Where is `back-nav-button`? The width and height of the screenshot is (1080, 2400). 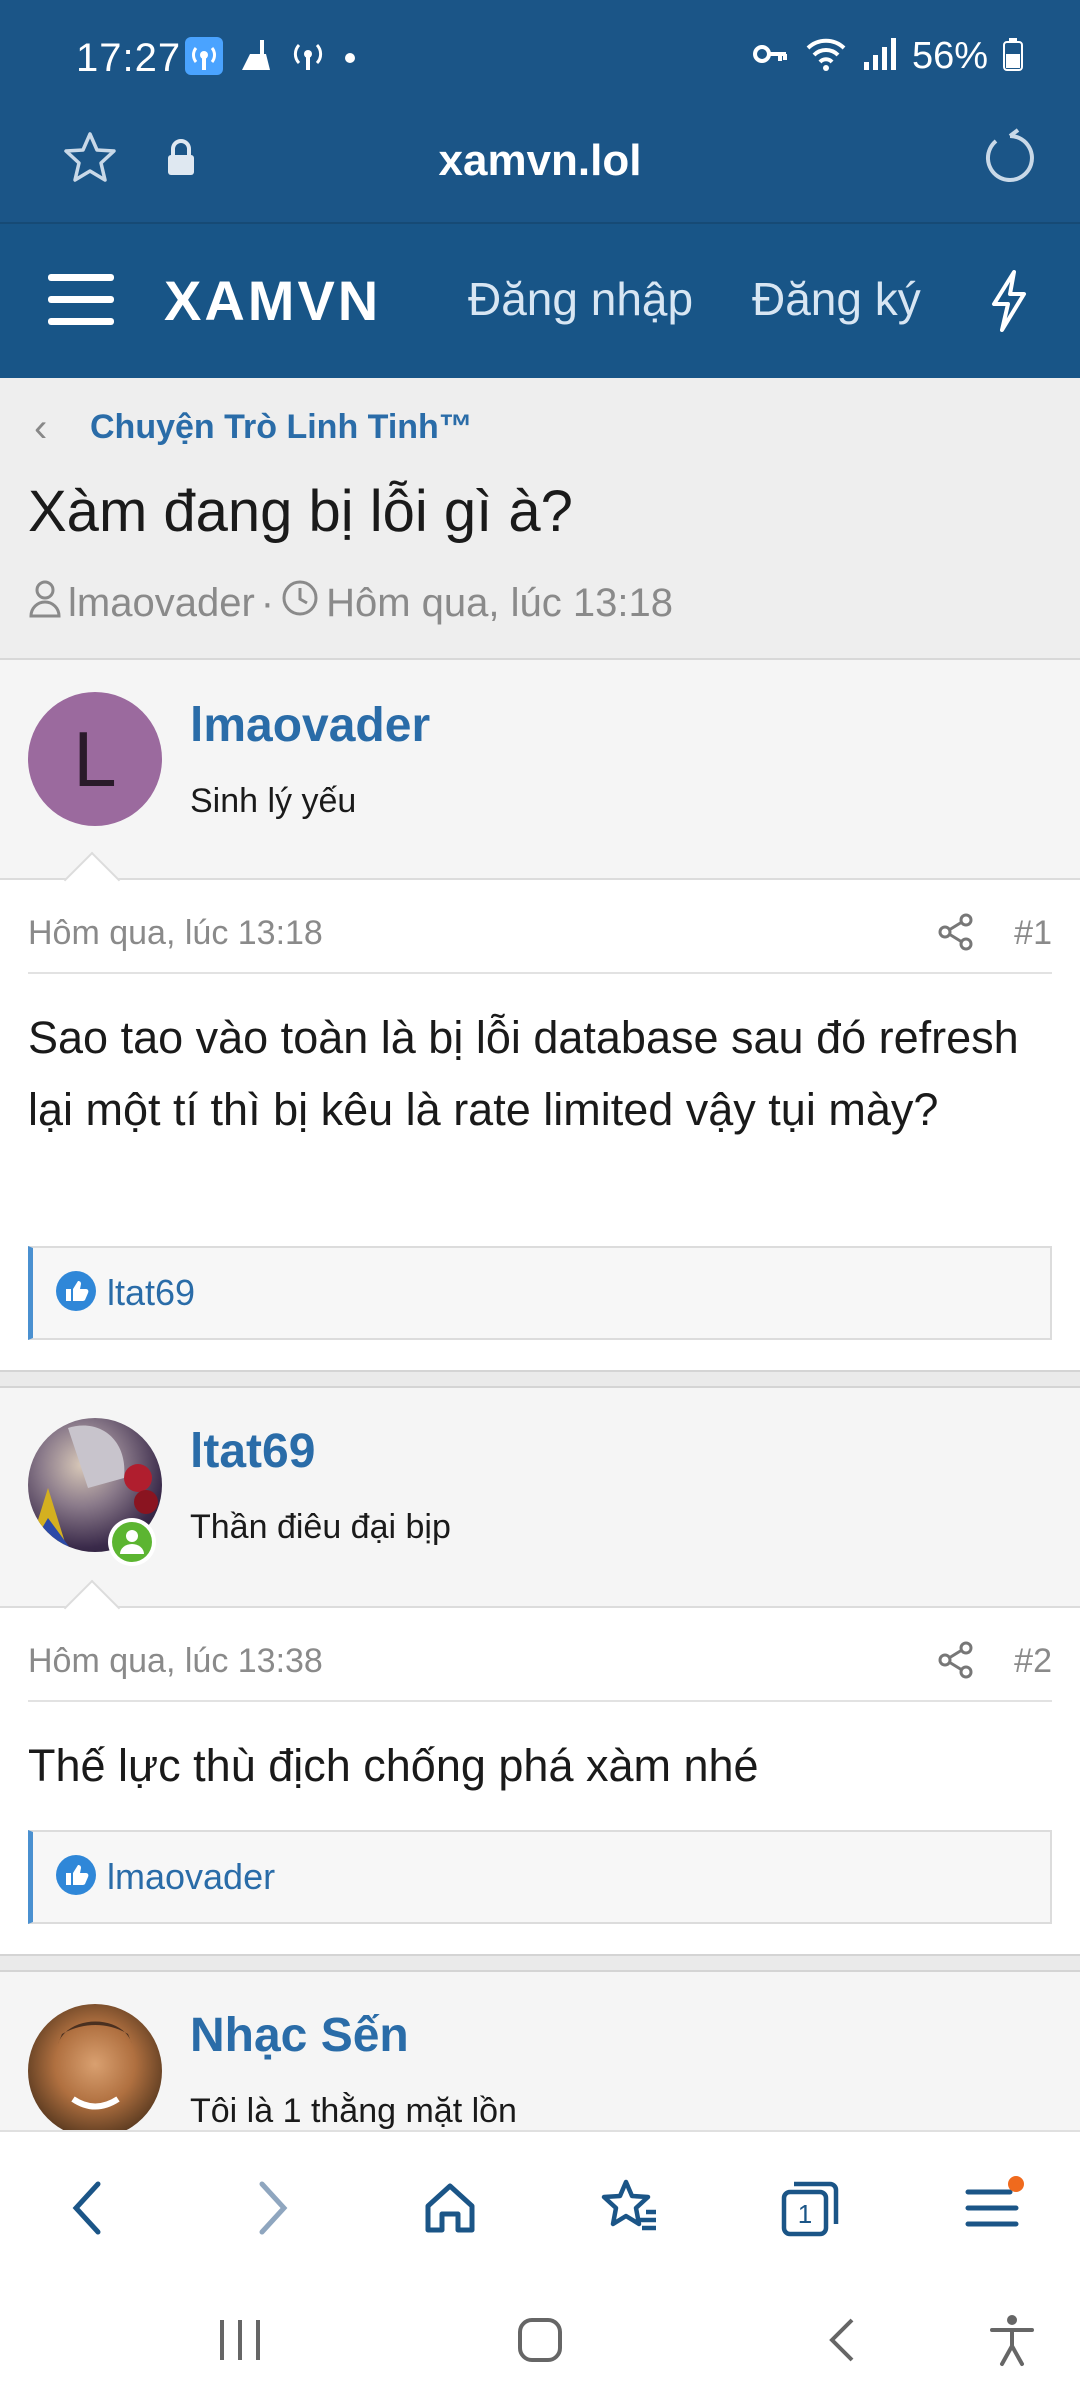
back-nav-button is located at coordinates (844, 2340).